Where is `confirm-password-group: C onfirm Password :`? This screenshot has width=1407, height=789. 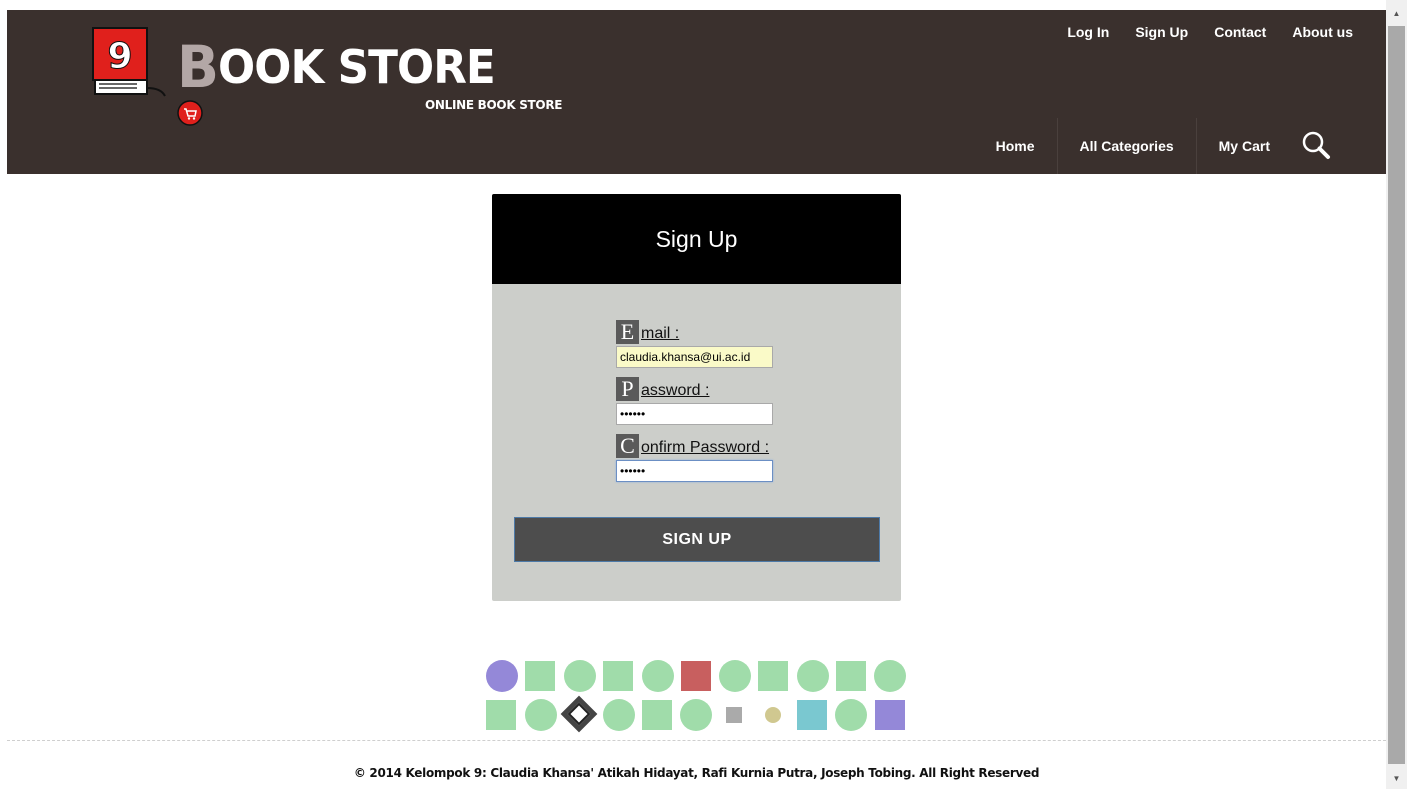
confirm-password-group: C onfirm Password : is located at coordinates (694, 457).